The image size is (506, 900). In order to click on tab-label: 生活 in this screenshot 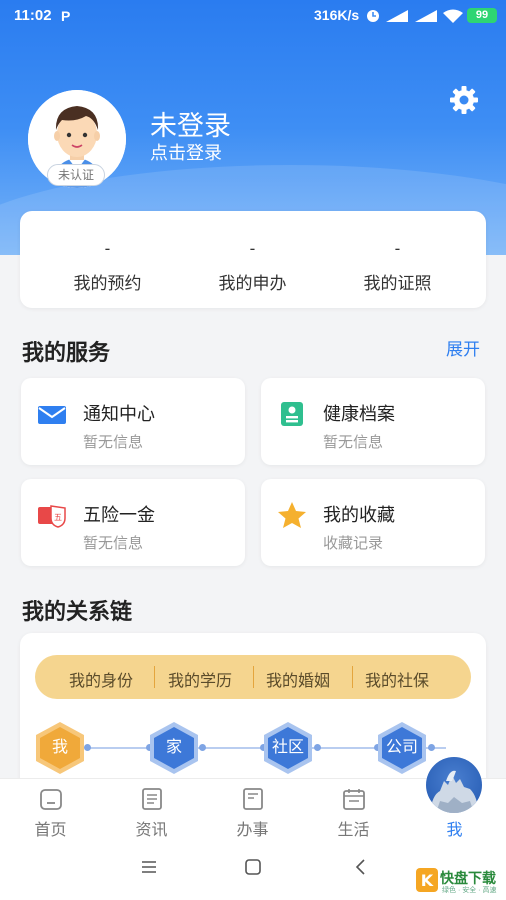, I will do `click(353, 830)`.